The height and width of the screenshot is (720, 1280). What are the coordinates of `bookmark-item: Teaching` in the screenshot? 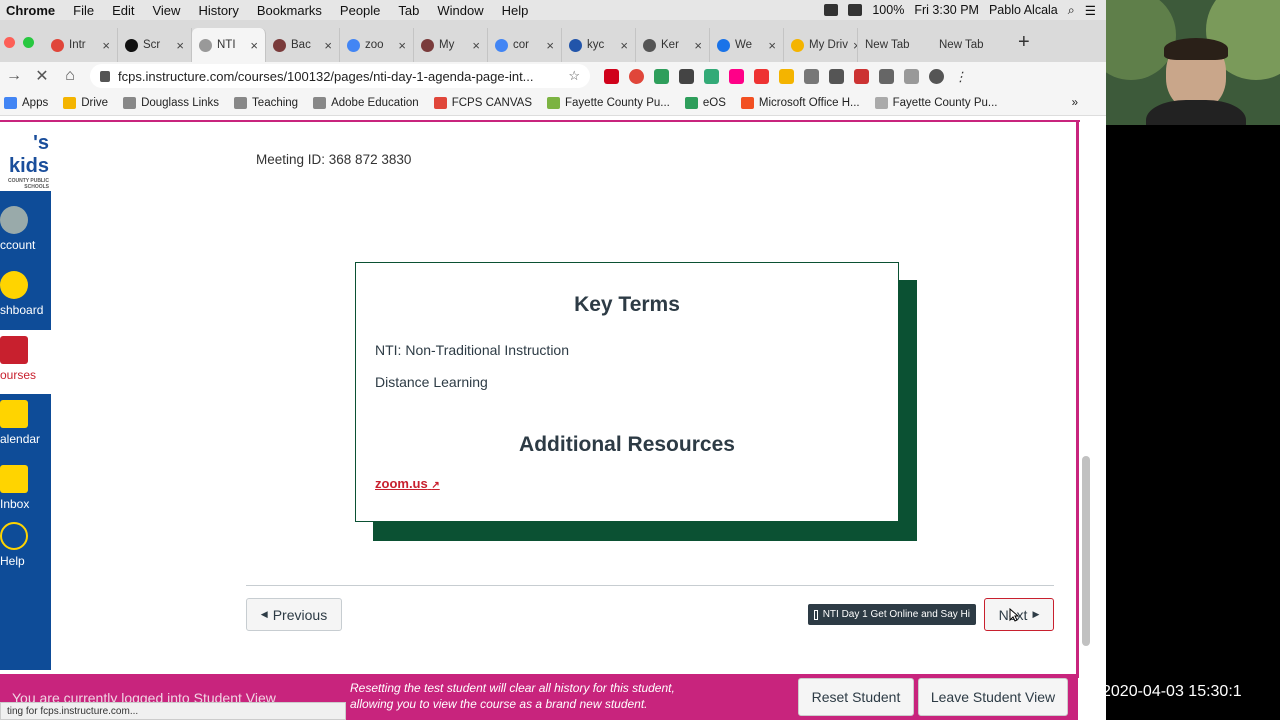 It's located at (266, 102).